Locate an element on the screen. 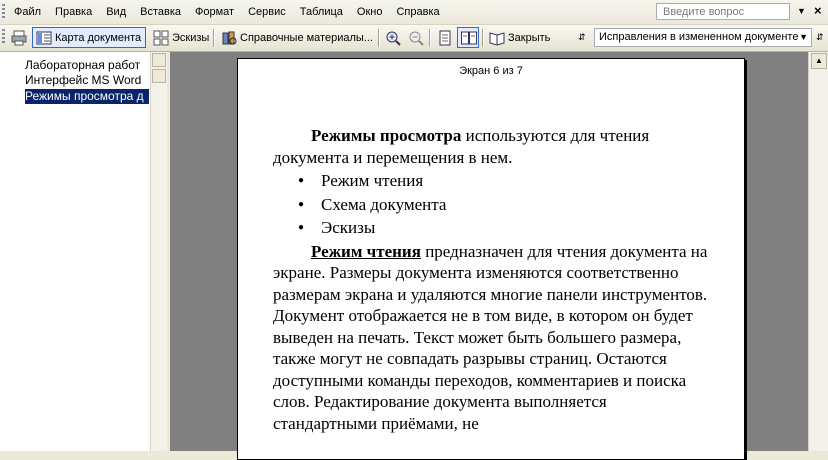 The height and width of the screenshot is (460, 828). open-book-icon is located at coordinates (497, 38).